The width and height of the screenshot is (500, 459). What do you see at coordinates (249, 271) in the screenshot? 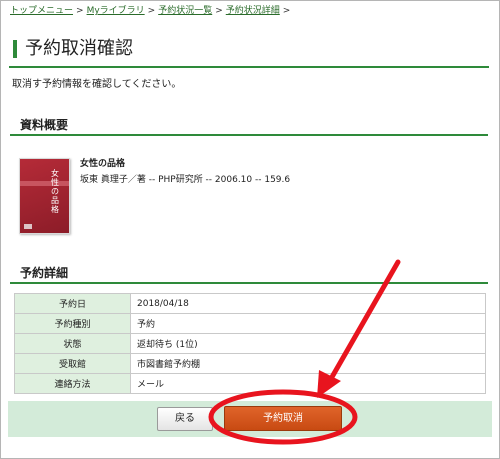
I see `section-heading-detail: 予約詳細` at bounding box center [249, 271].